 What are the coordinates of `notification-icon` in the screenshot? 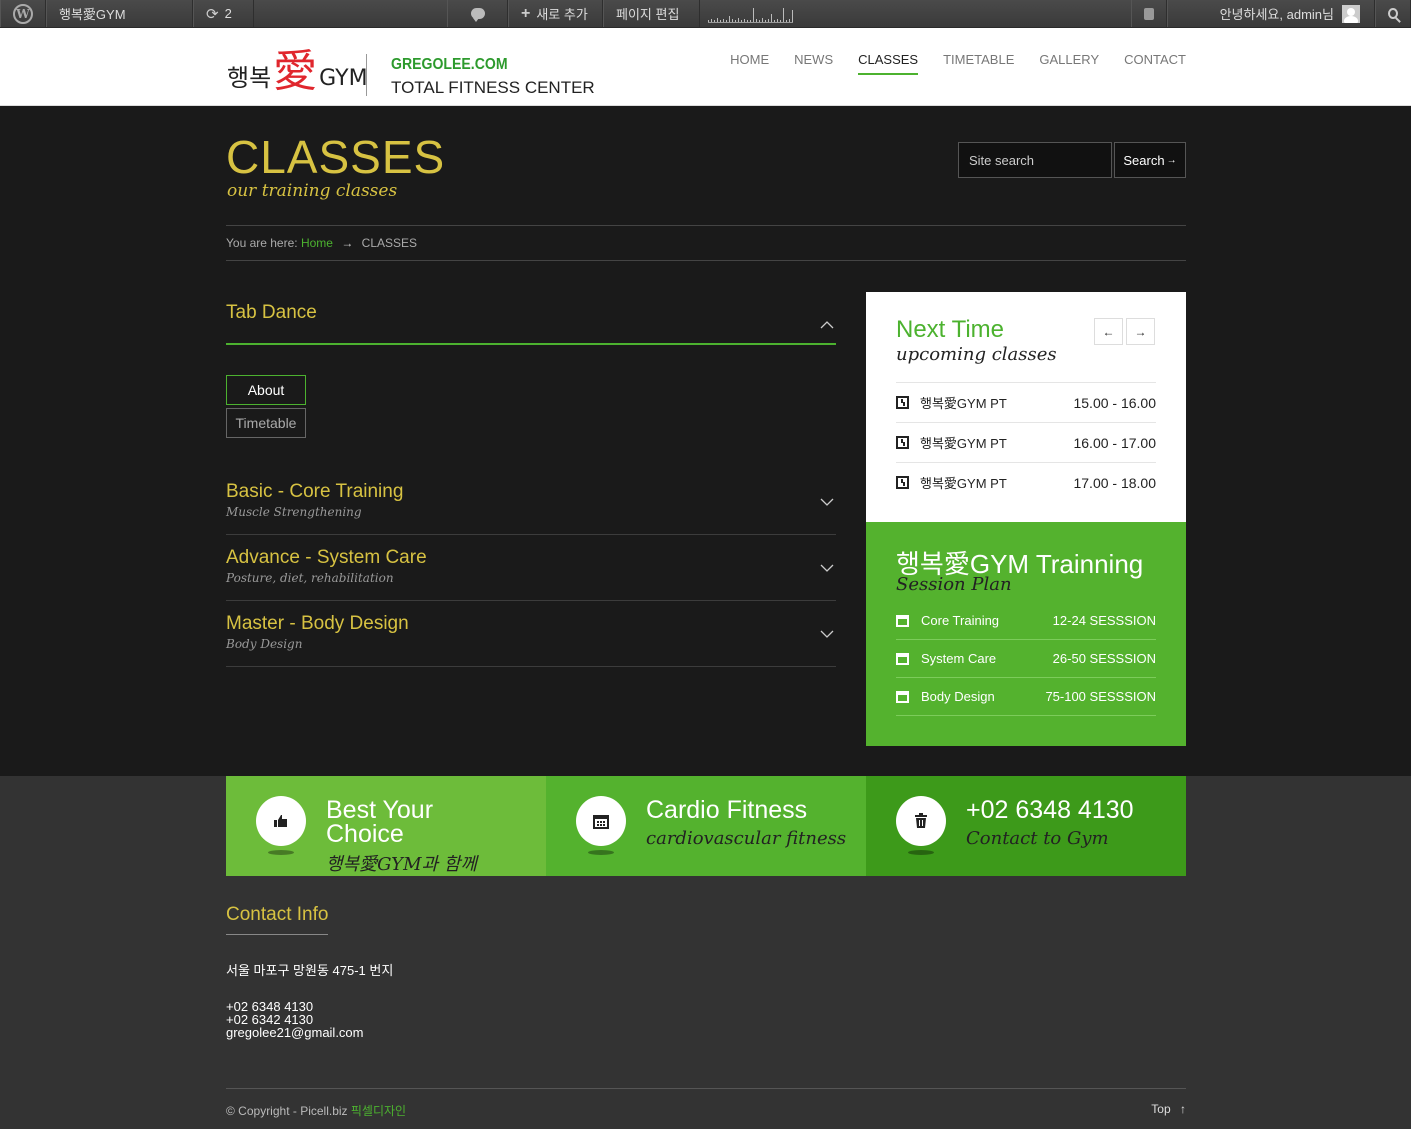 It's located at (1149, 13).